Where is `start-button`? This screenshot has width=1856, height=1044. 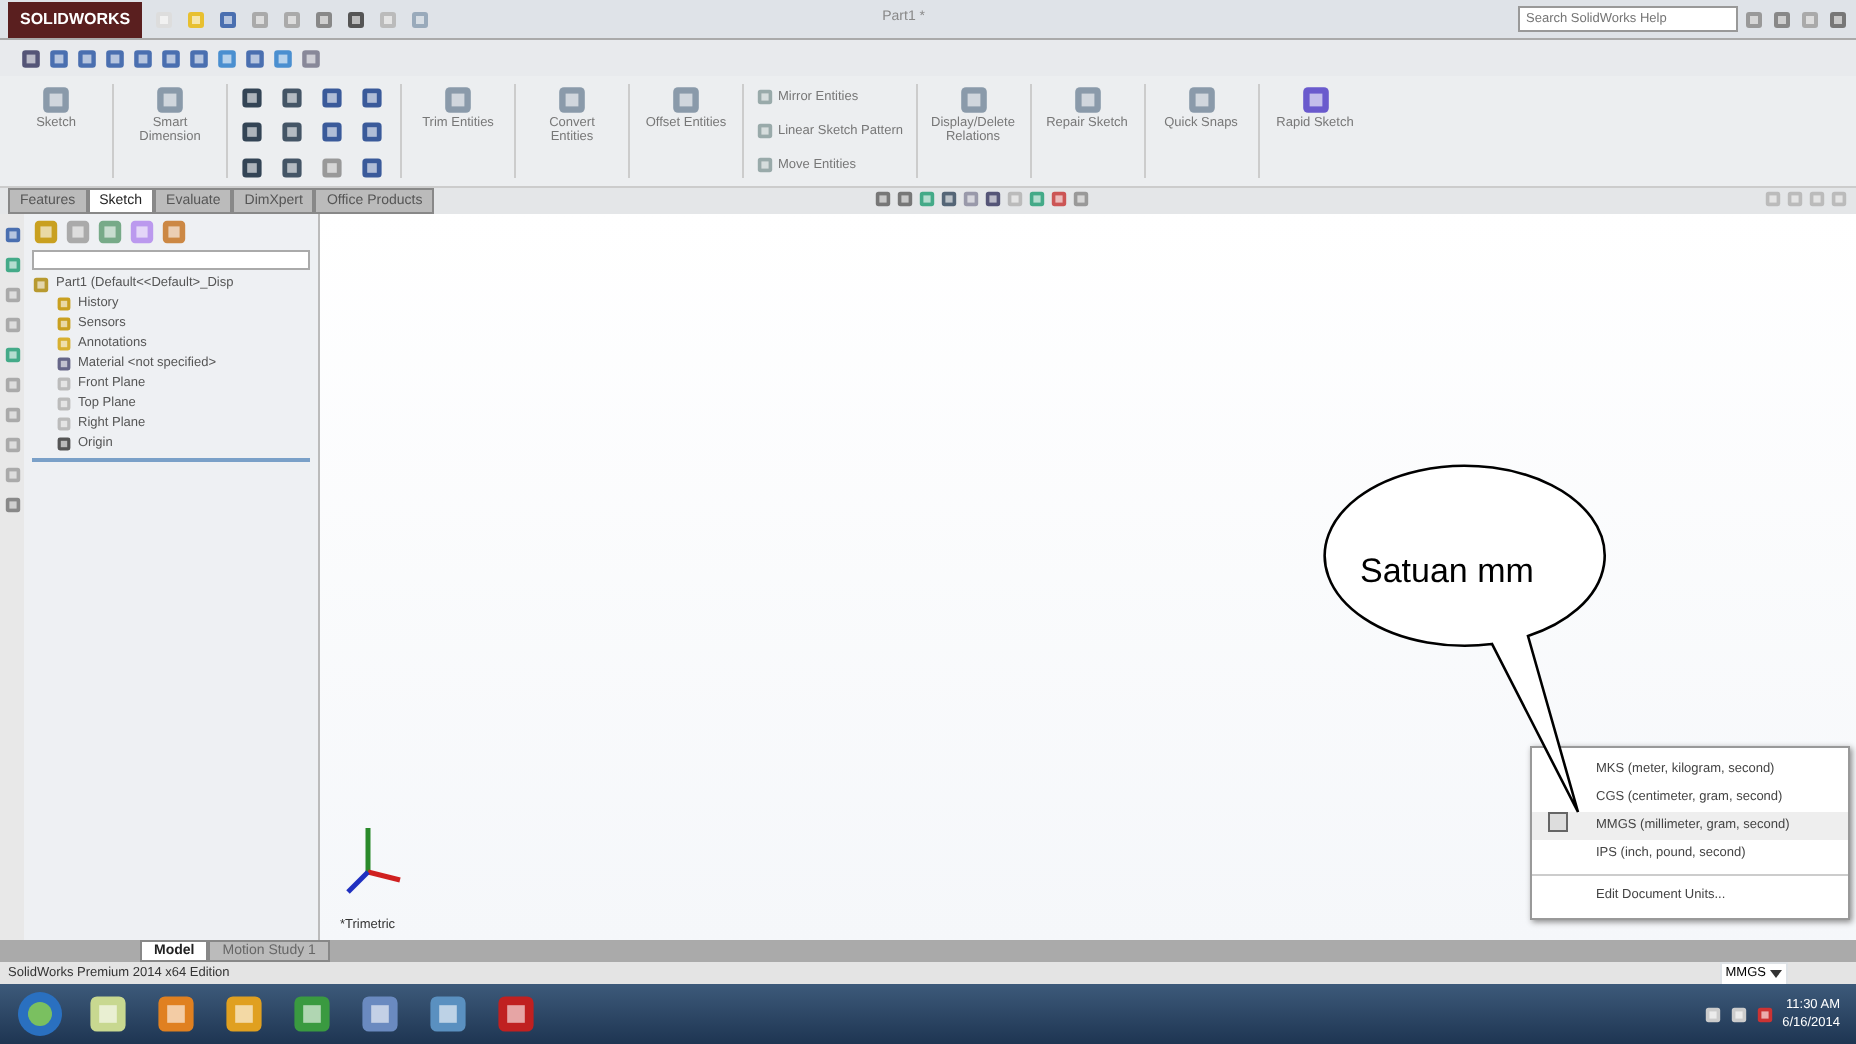
start-button is located at coordinates (40, 1014).